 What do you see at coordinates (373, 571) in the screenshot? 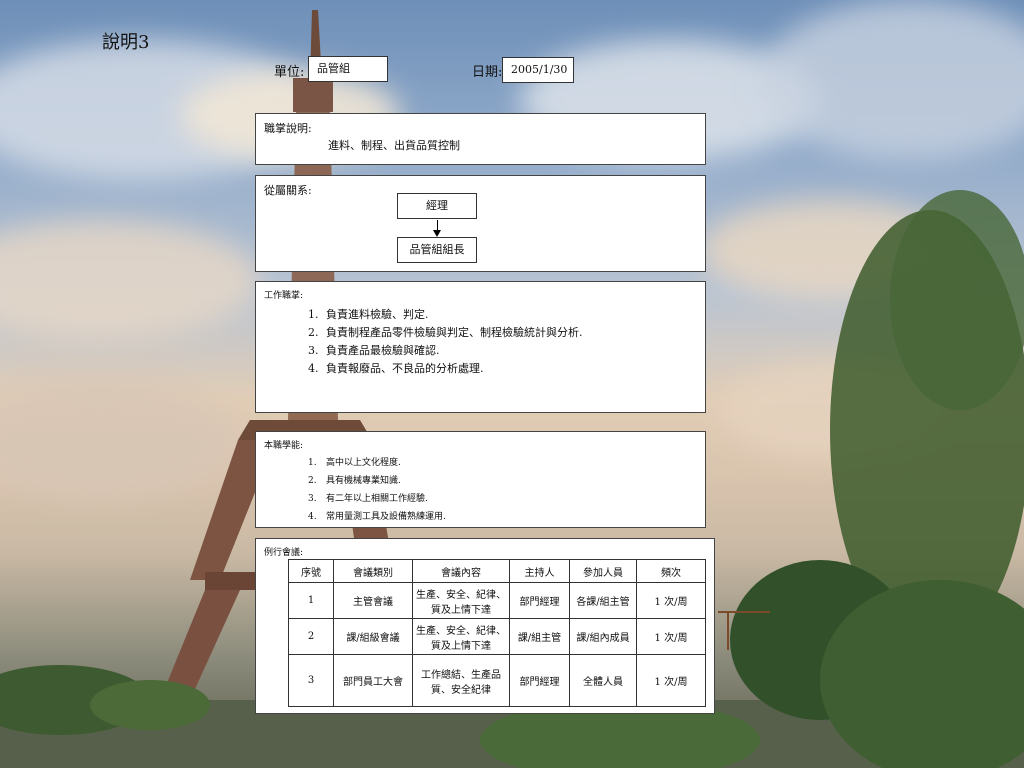
I see `column-header: 會議類別` at bounding box center [373, 571].